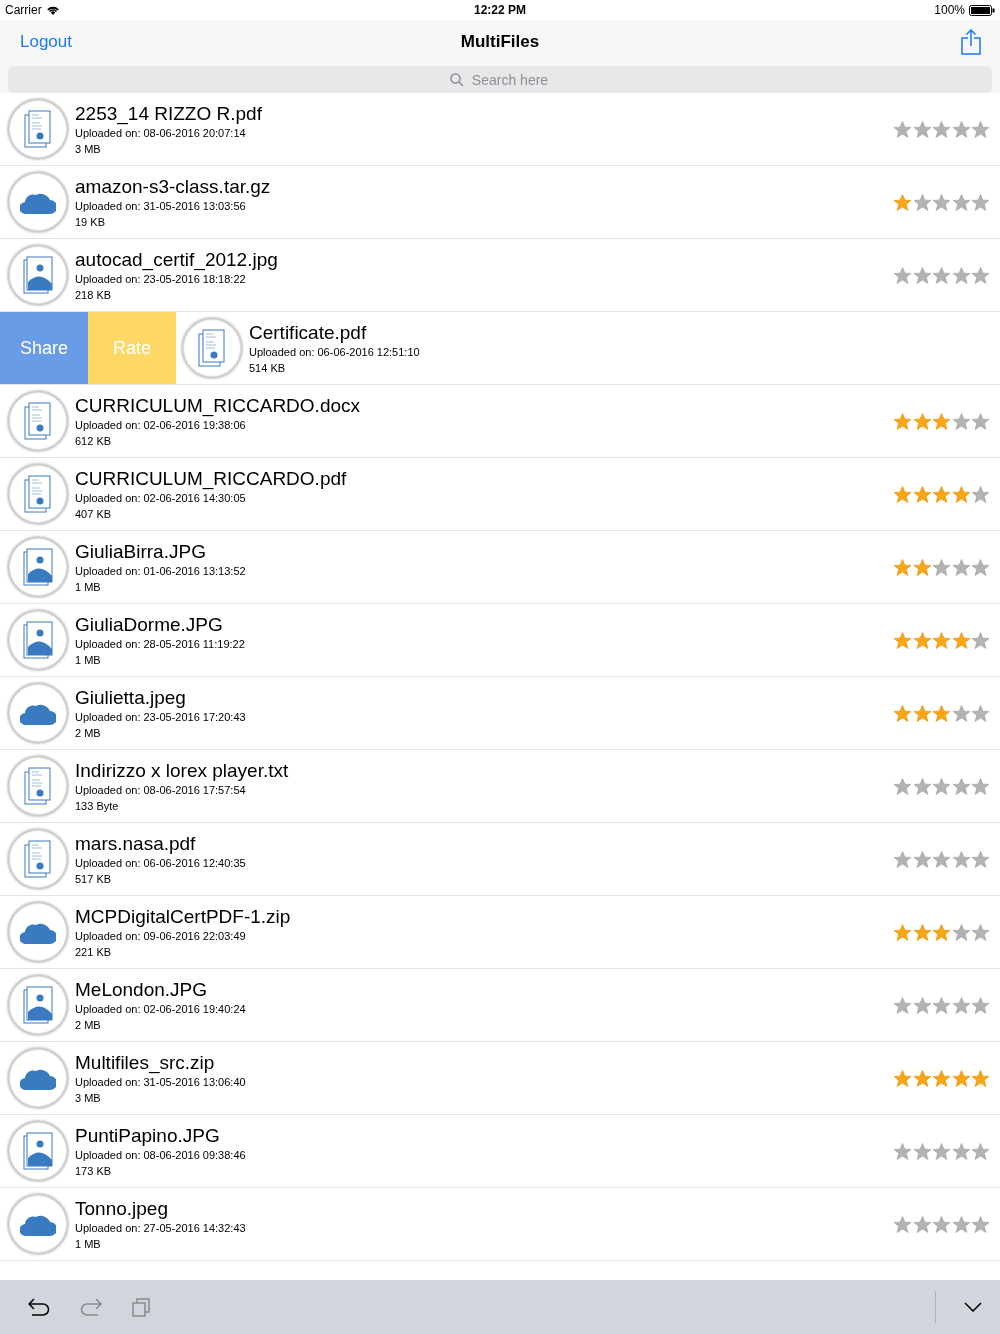  What do you see at coordinates (500, 79) in the screenshot?
I see `search-field: Search here` at bounding box center [500, 79].